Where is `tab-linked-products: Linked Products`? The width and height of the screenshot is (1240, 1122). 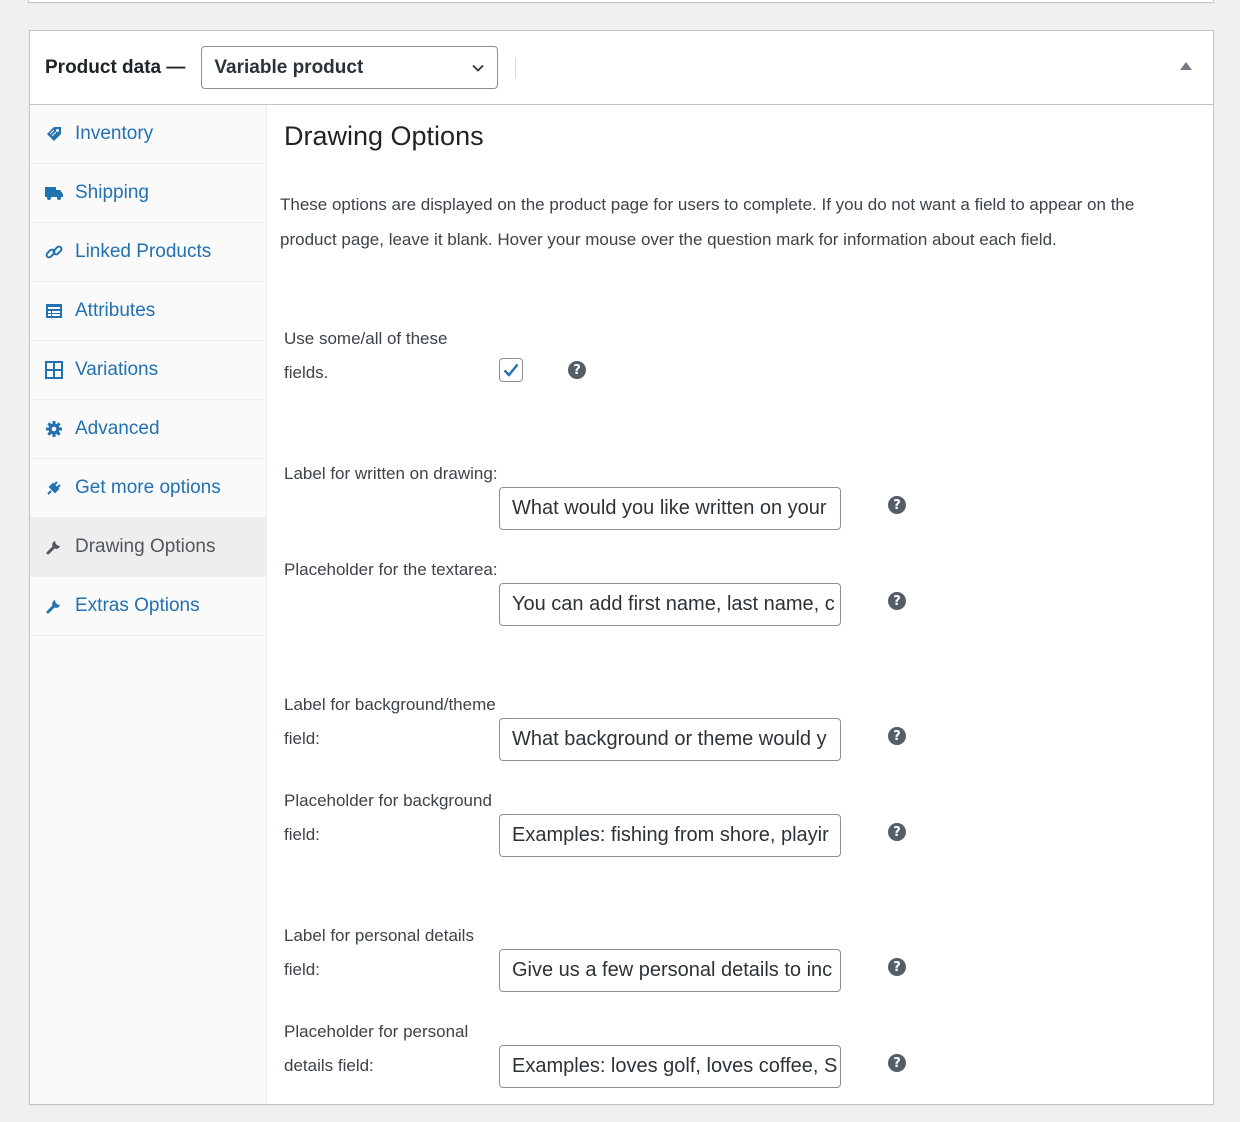 tab-linked-products: Linked Products is located at coordinates (148, 252).